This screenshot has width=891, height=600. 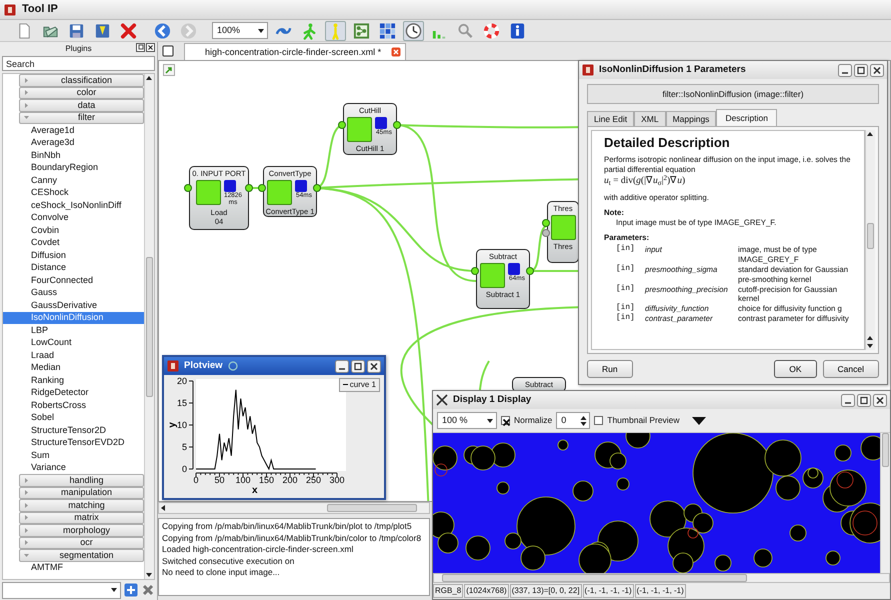 What do you see at coordinates (169, 70) in the screenshot?
I see `arrow-icon` at bounding box center [169, 70].